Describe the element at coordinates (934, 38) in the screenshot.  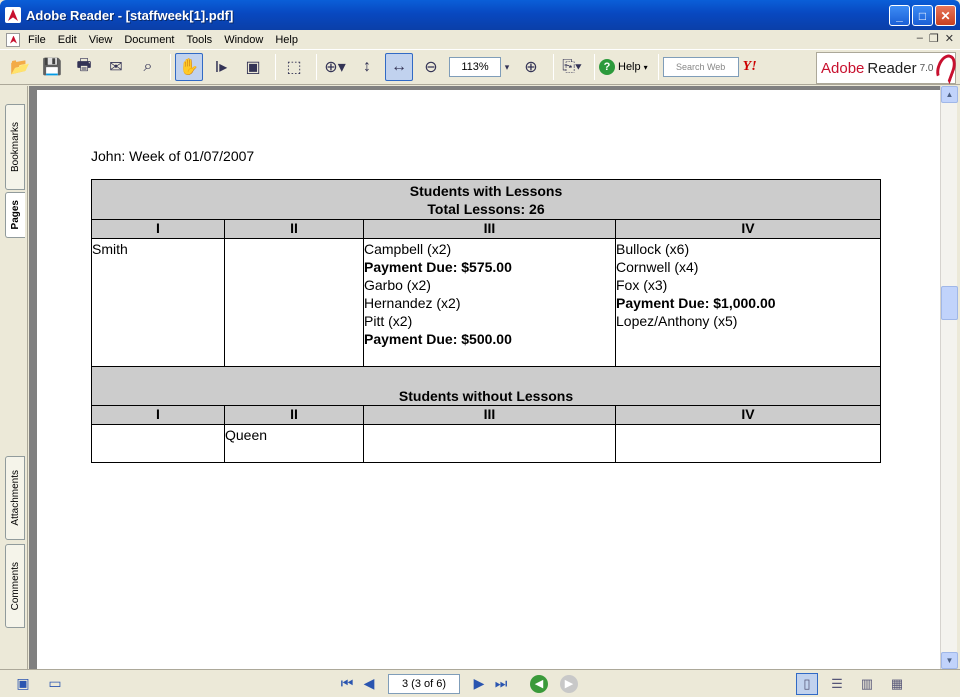
I see `doc-restore-button: ❐` at that location.